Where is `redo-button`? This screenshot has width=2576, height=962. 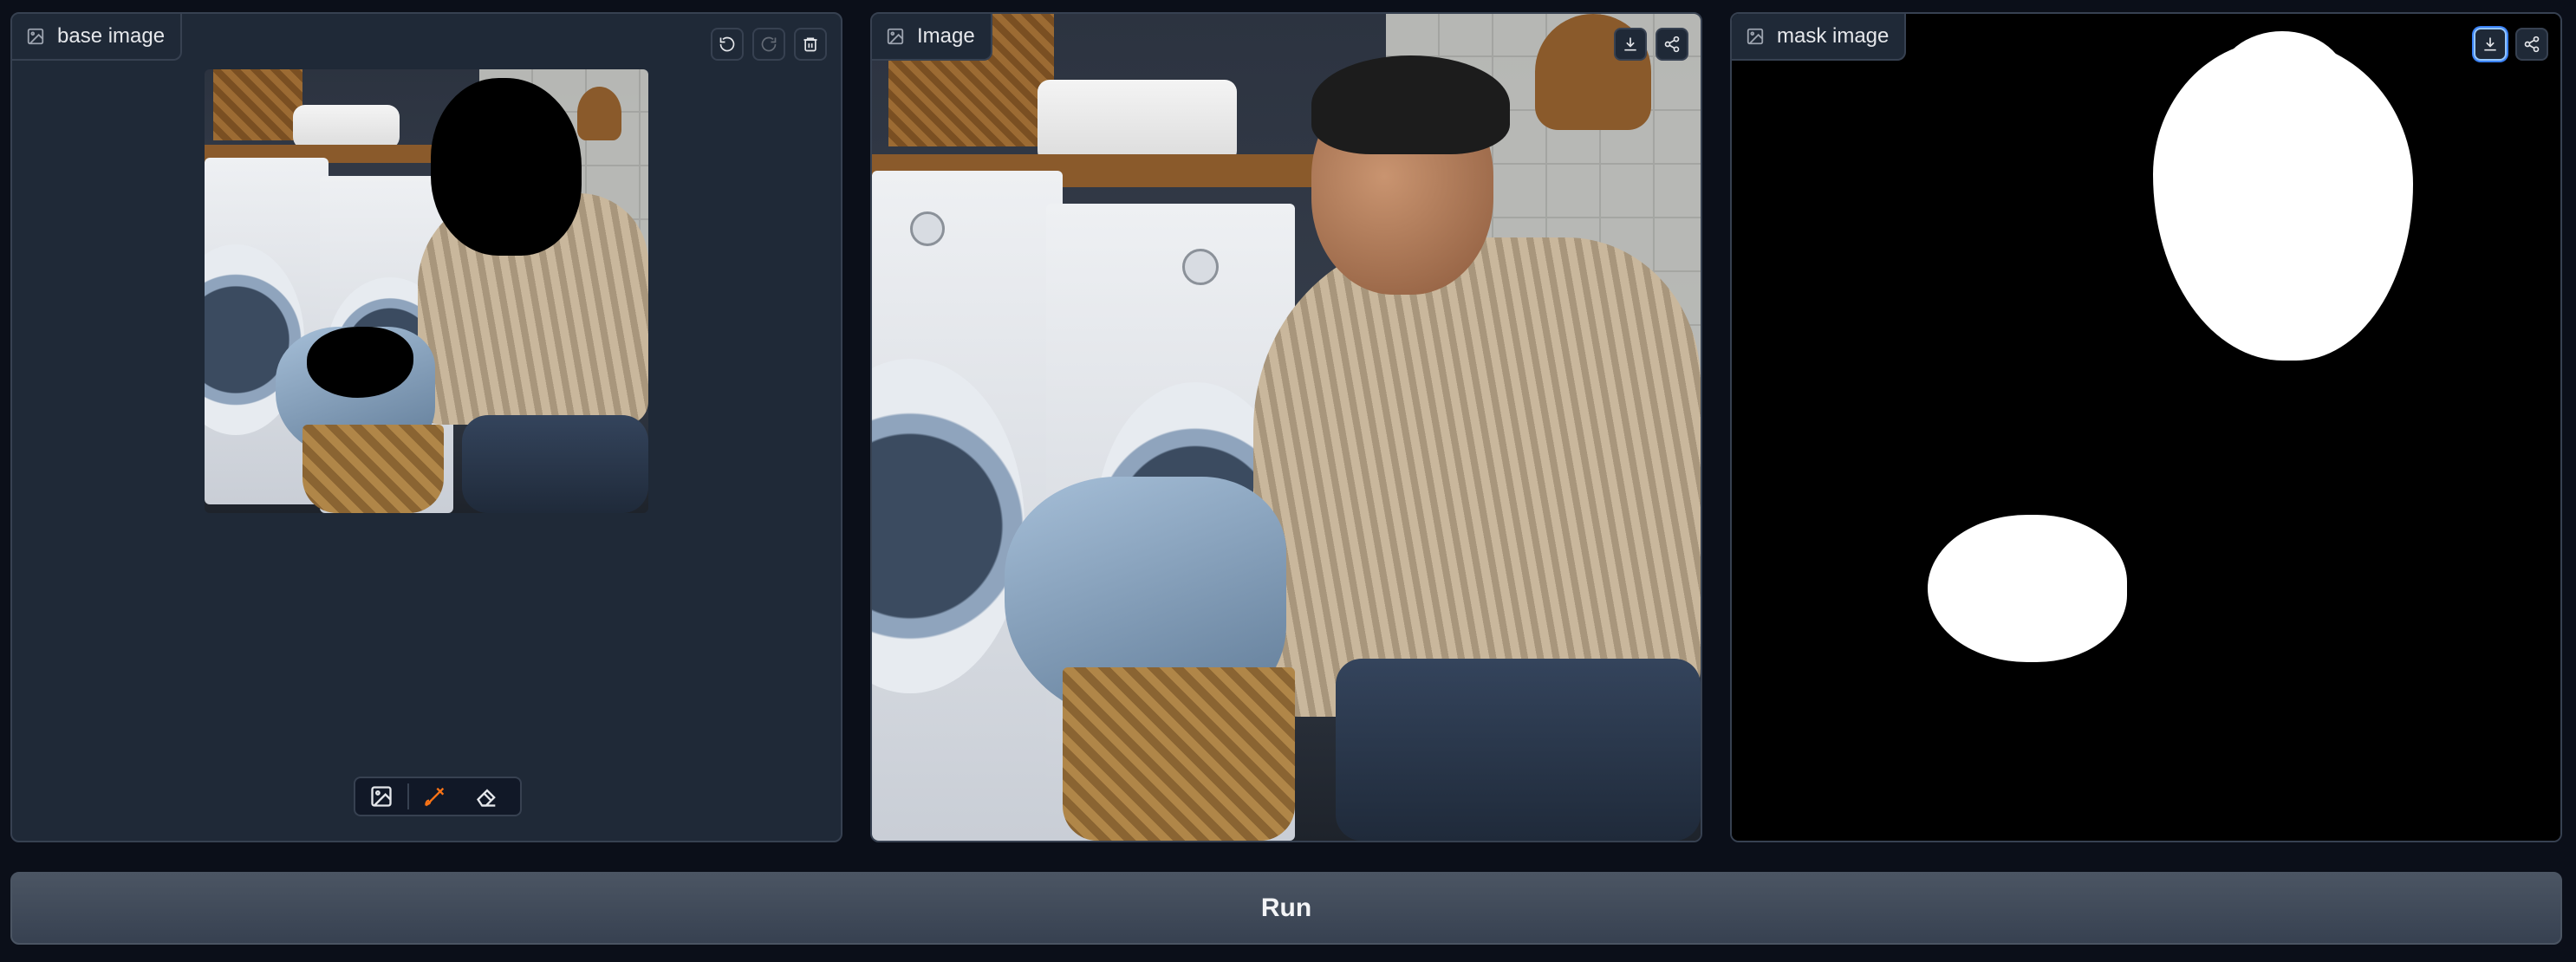
redo-button is located at coordinates (768, 44).